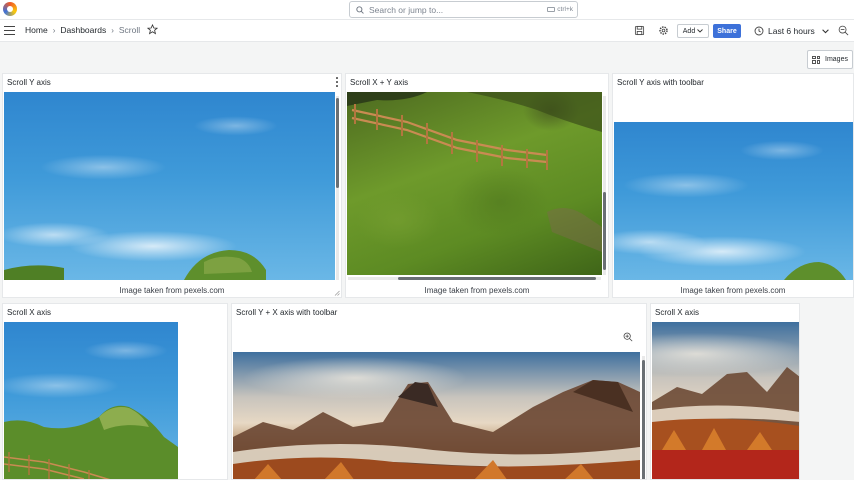  I want to click on panel-scroll-x-axis: Scroll X axis, so click(115, 391).